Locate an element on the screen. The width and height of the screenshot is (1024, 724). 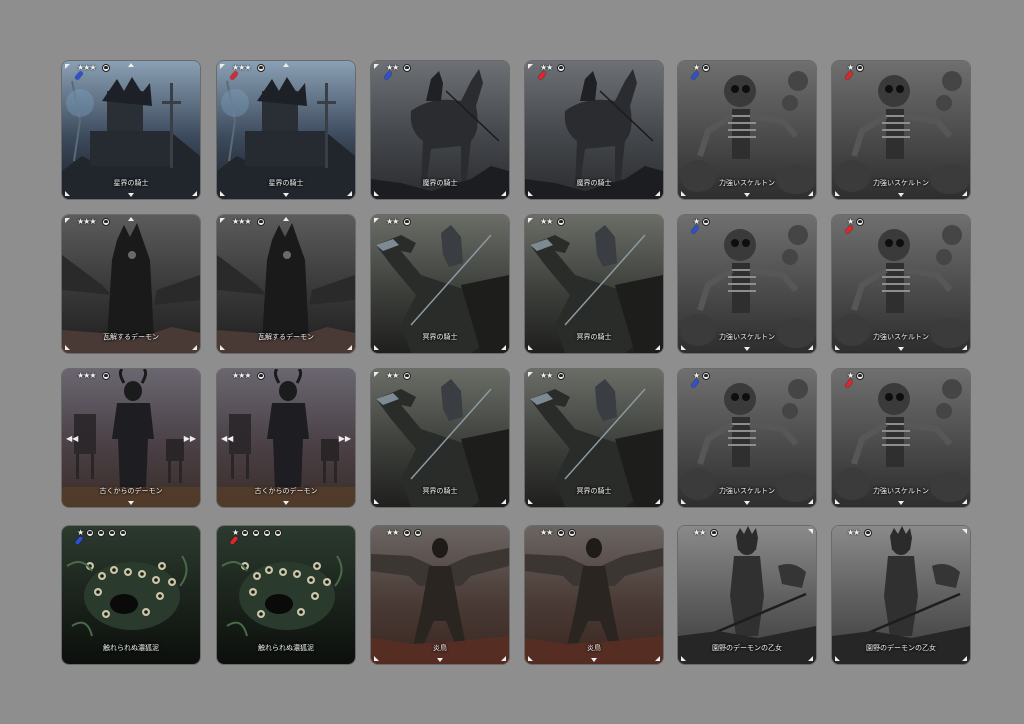
direction-arrow-icon: ▶▶ is located at coordinates (344, 438).